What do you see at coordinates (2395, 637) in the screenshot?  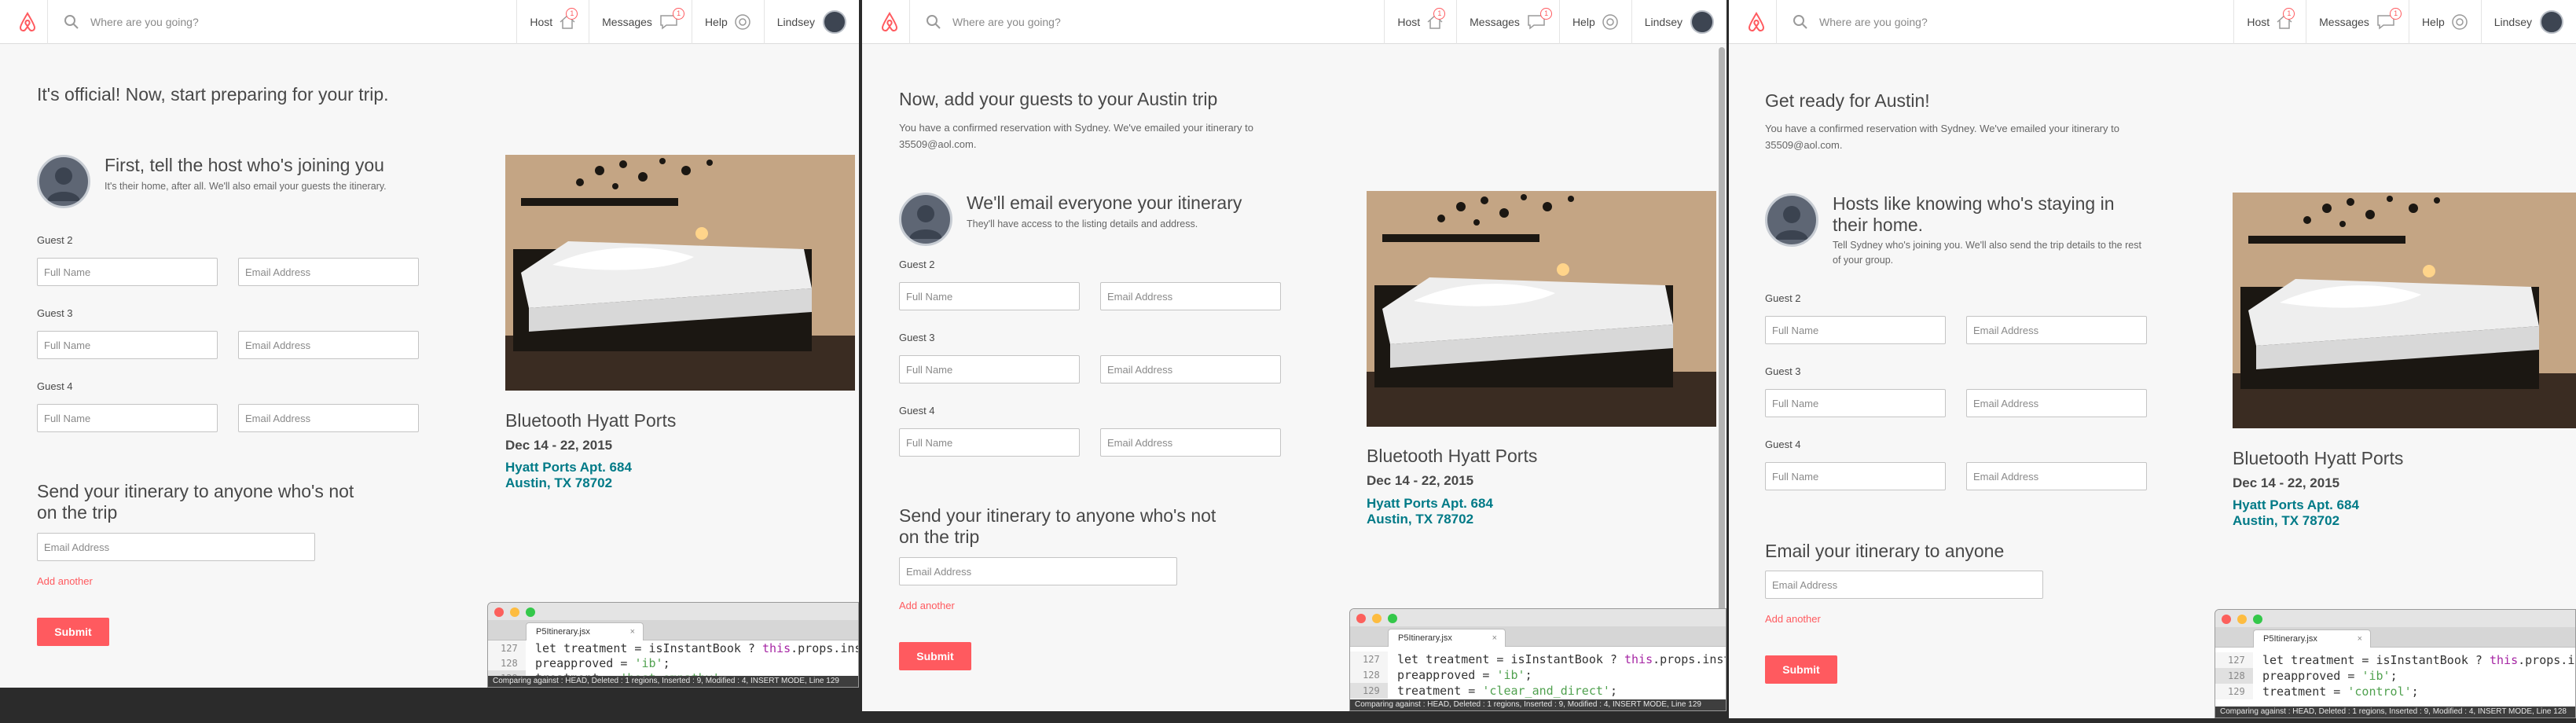 I see `editor-tabbar: P5Itinerary.jsx ×` at bounding box center [2395, 637].